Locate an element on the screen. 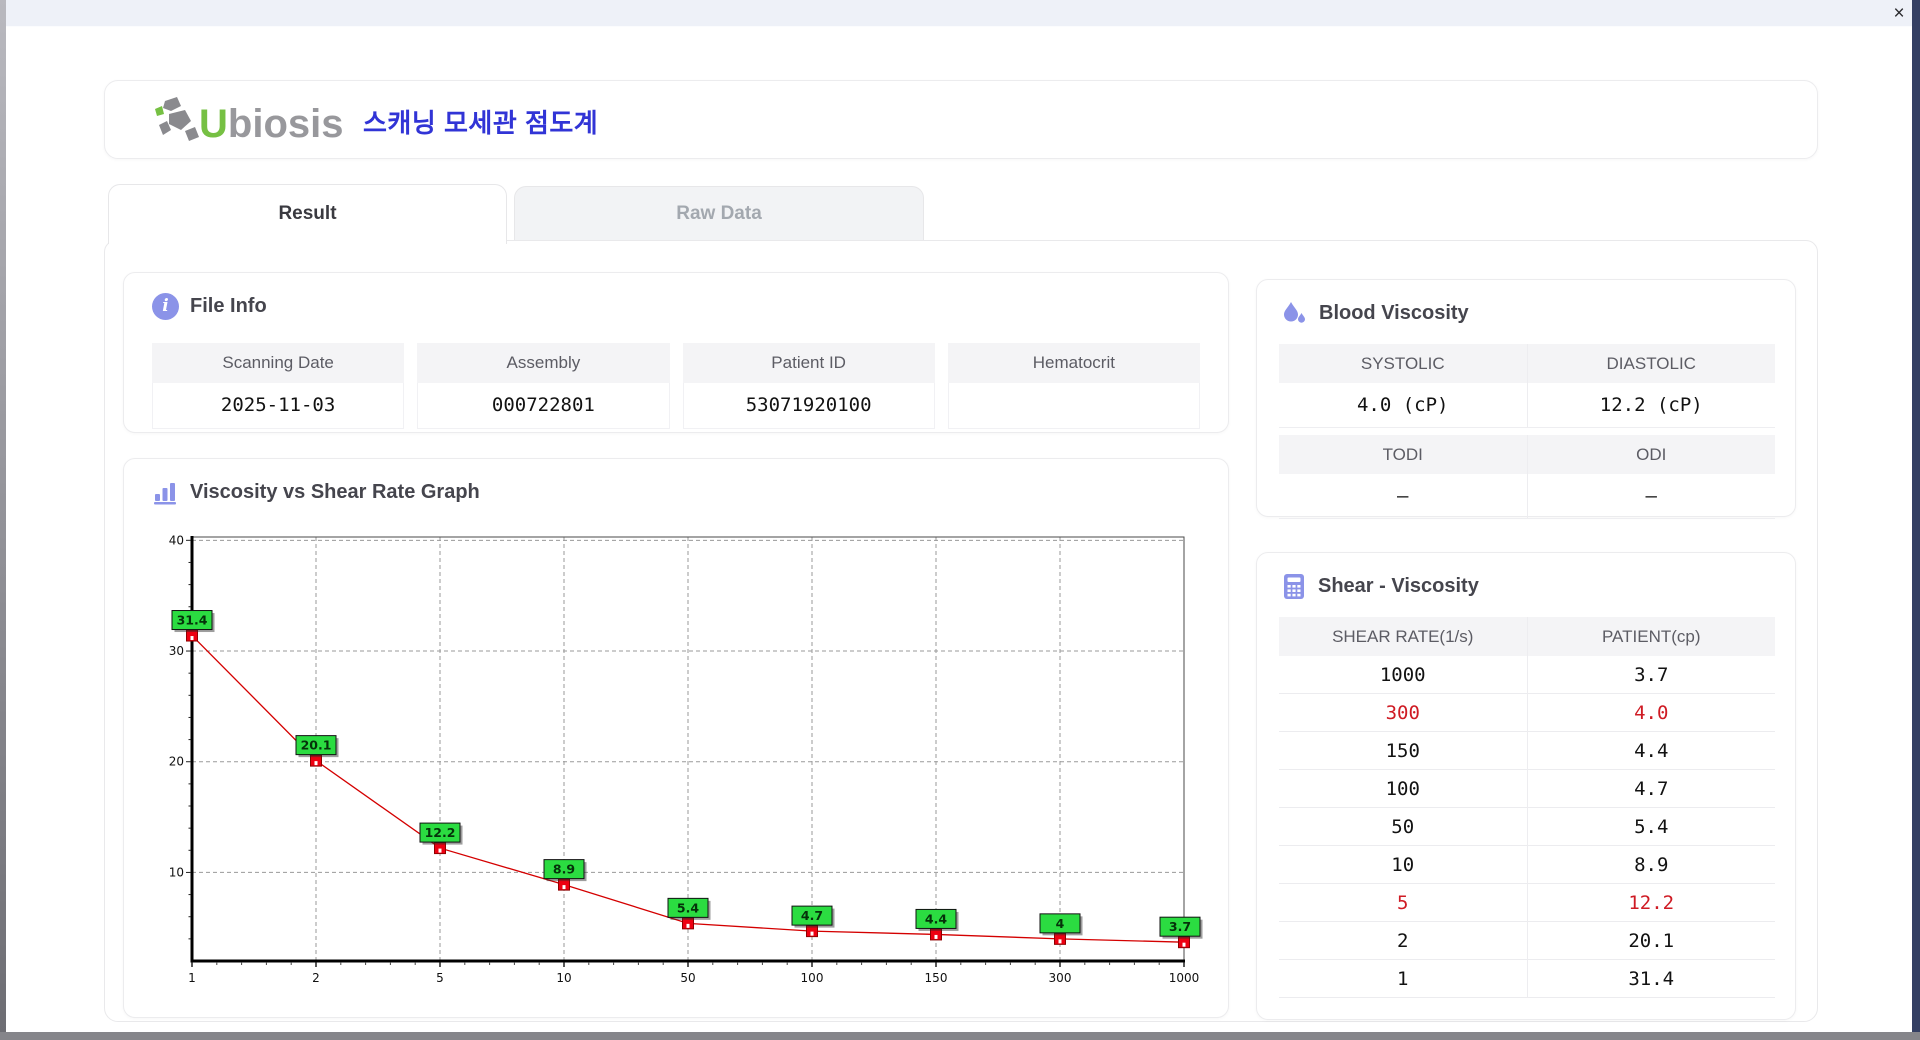  table-row: 10 8.9 is located at coordinates (1527, 865).